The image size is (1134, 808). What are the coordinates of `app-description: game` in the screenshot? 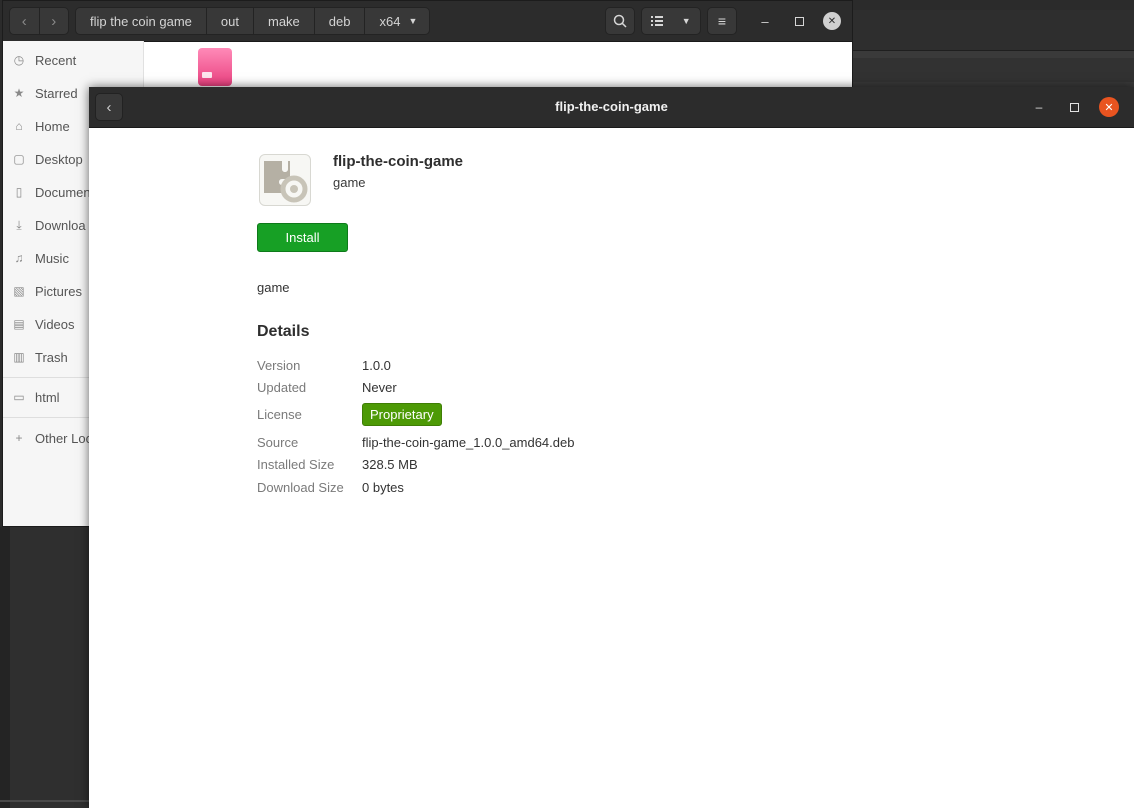 It's located at (273, 287).